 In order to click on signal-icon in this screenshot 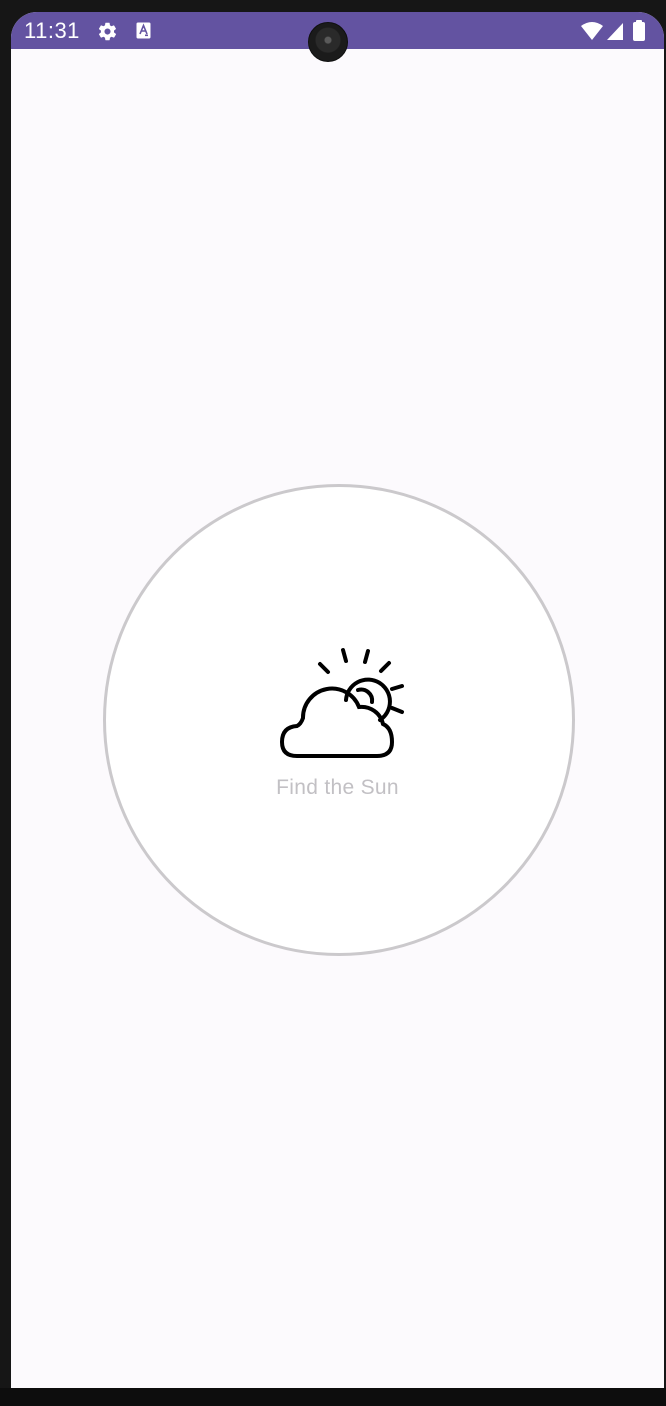, I will do `click(615, 31)`.